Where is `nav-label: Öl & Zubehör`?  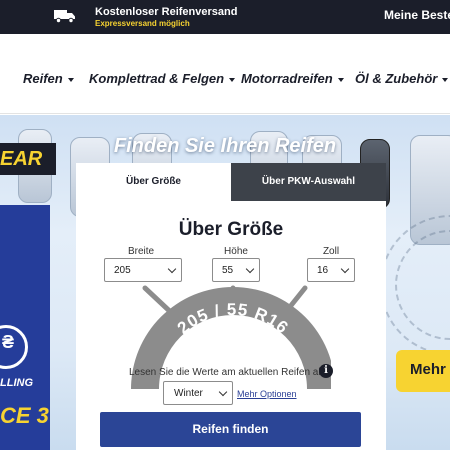 nav-label: Öl & Zubehör is located at coordinates (396, 78).